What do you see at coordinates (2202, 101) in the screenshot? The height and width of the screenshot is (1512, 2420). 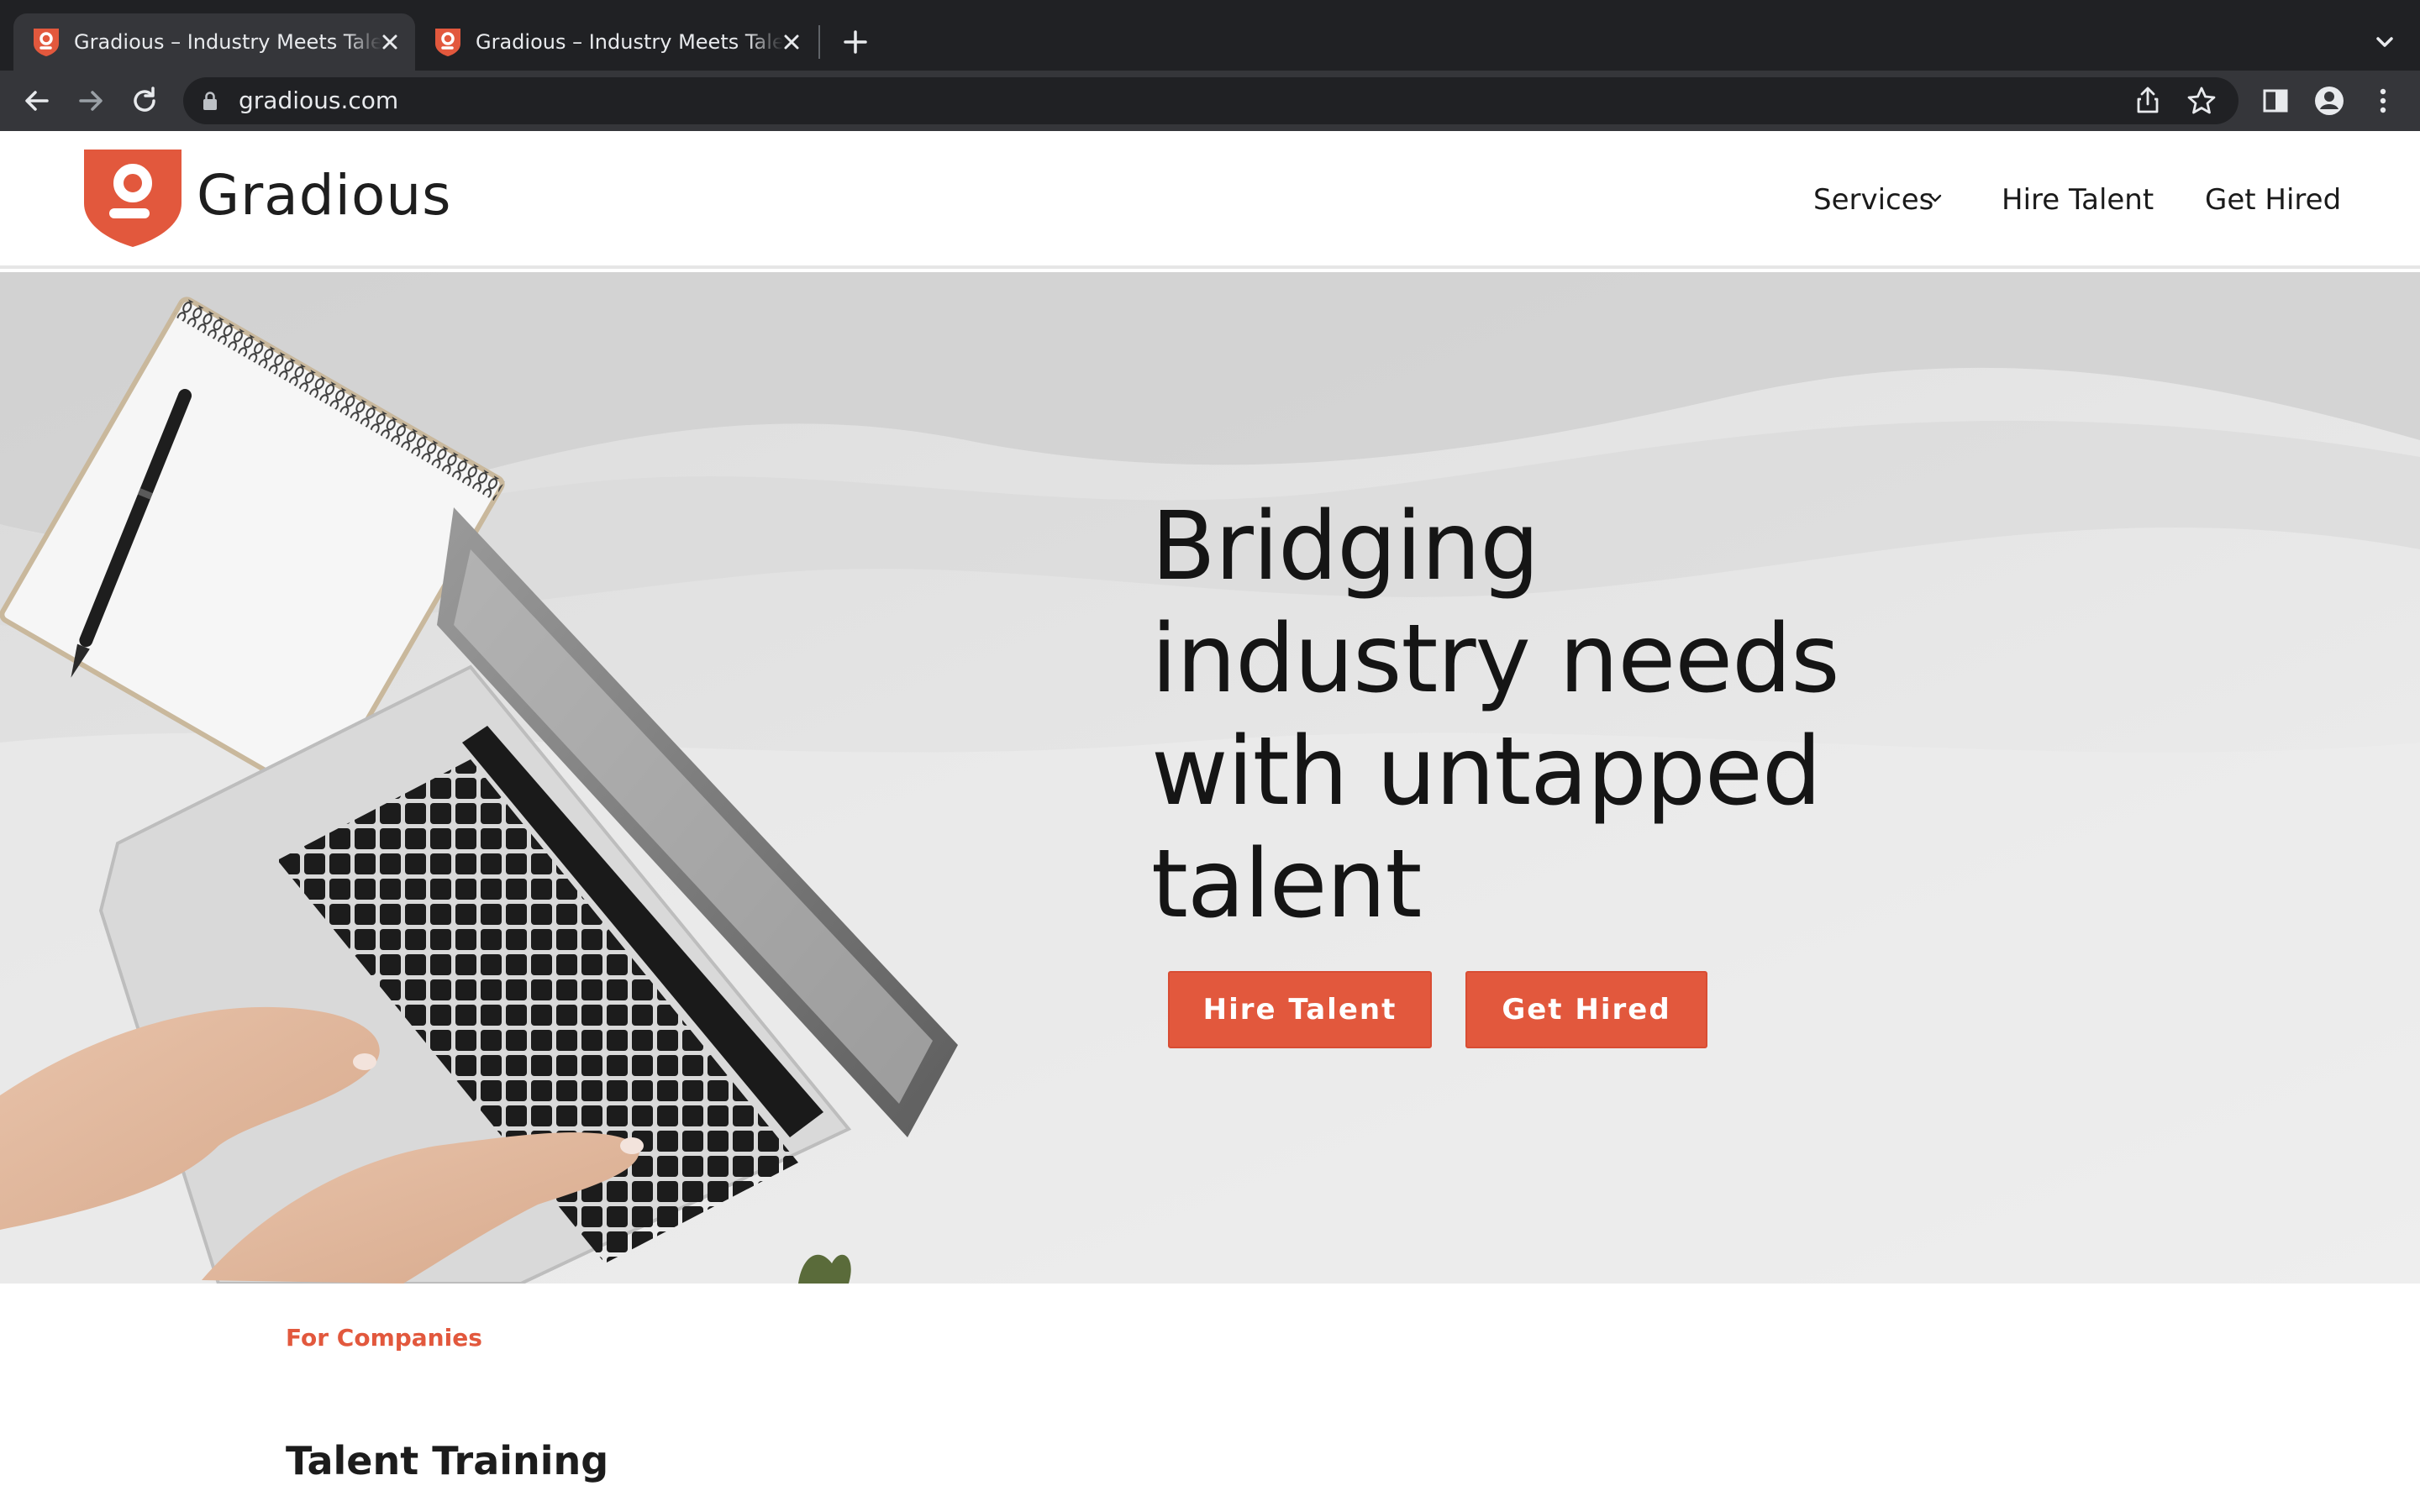 I see `star-icon` at bounding box center [2202, 101].